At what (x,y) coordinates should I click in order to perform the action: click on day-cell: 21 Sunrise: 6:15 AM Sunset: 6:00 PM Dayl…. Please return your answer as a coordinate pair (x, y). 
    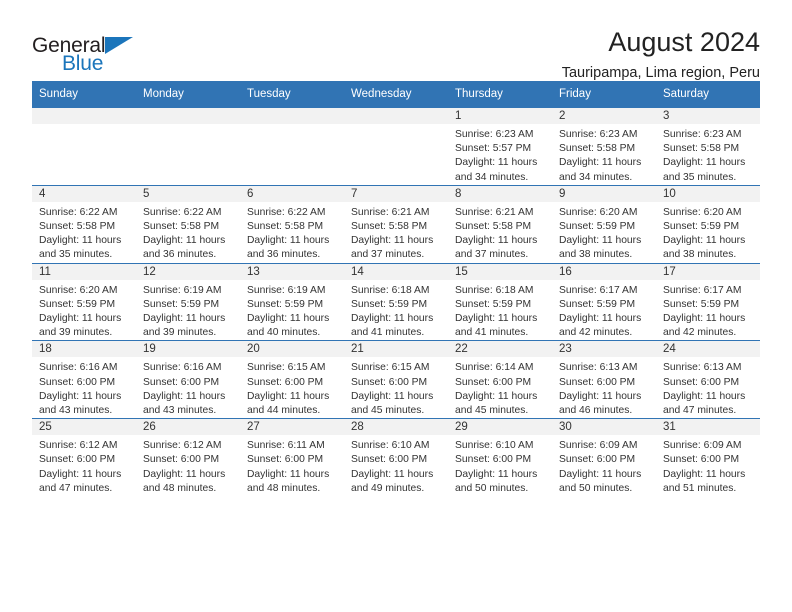
    Looking at the image, I should click on (396, 379).